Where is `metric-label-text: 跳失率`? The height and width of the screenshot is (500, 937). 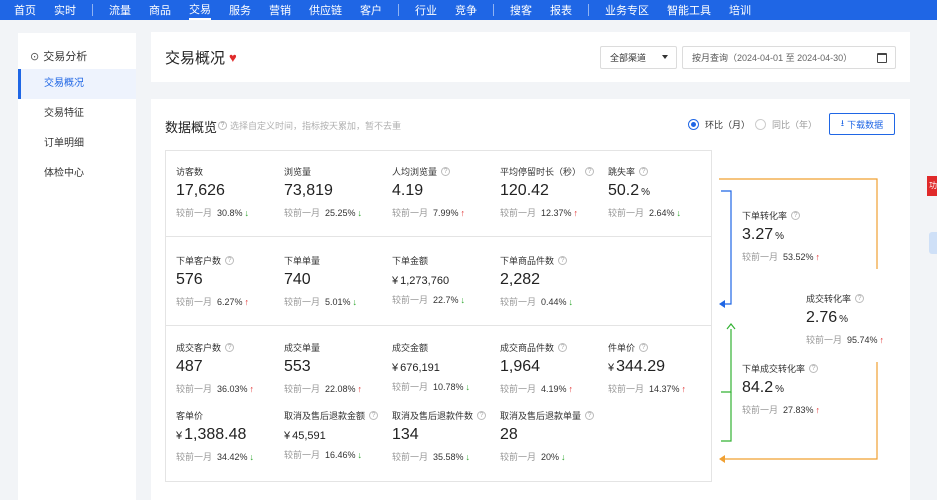 metric-label-text: 跳失率 is located at coordinates (622, 172).